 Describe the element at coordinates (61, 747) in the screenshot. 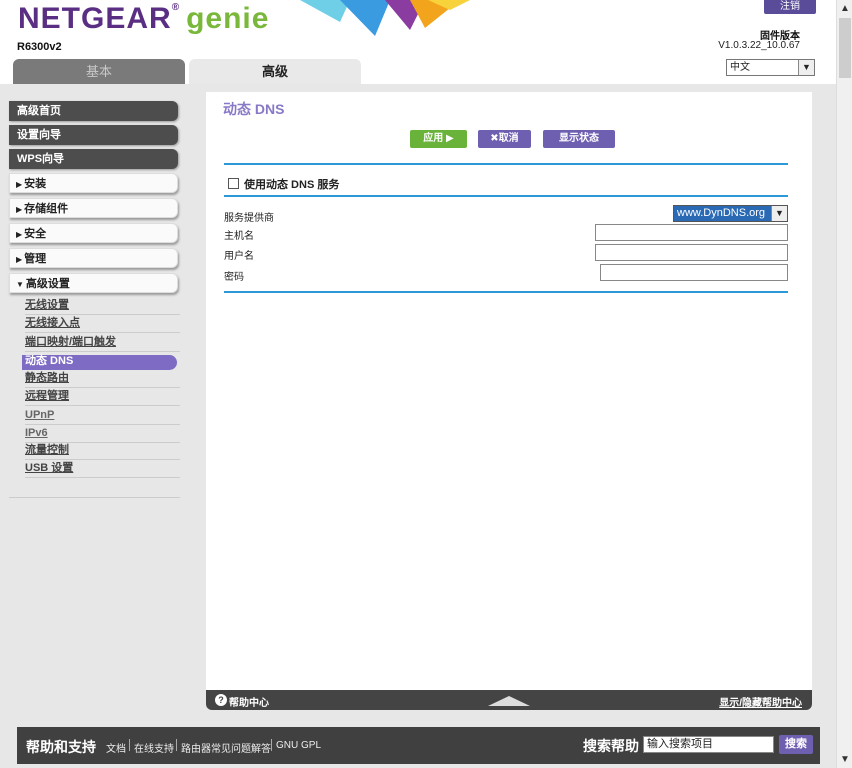

I see `footer-title: 帮助和支持` at that location.